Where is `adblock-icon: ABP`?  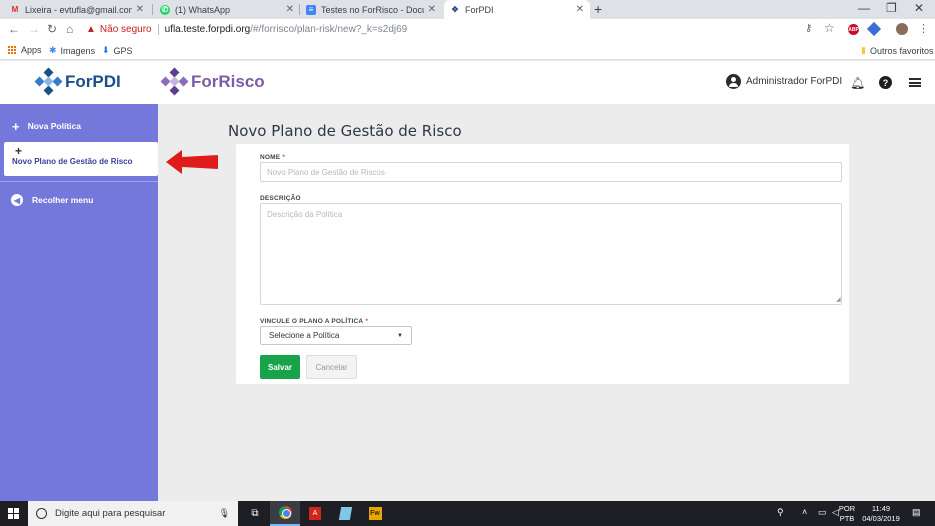
adblock-icon: ABP is located at coordinates (853, 29).